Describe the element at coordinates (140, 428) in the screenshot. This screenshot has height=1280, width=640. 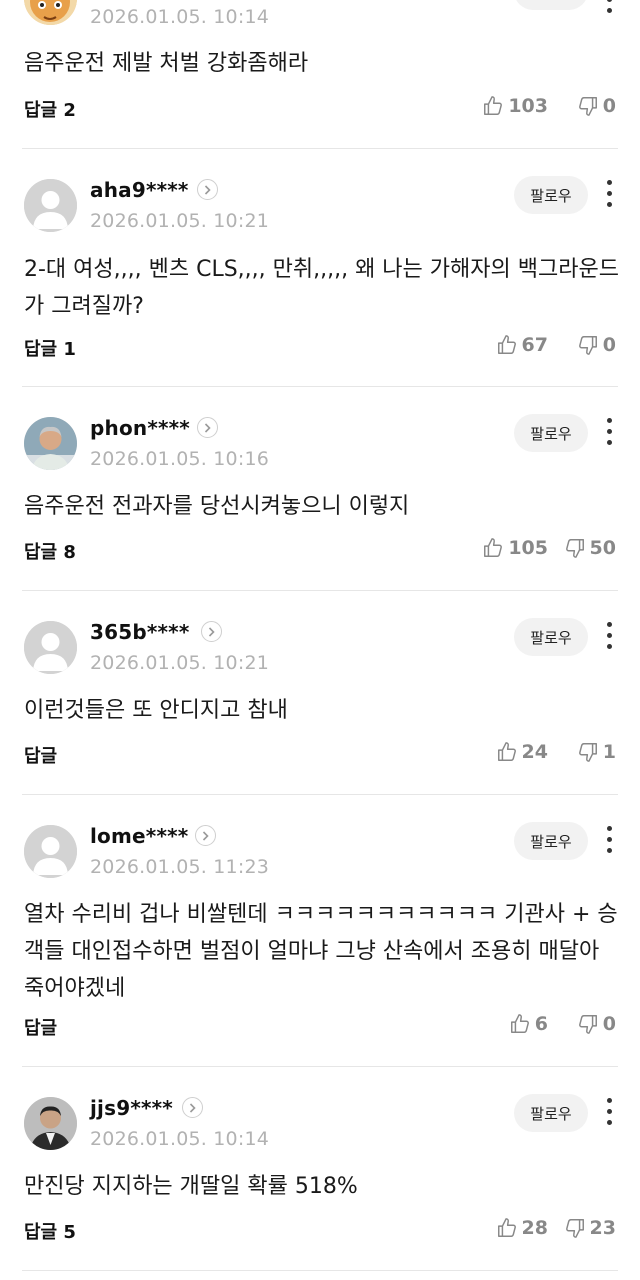
I see `comment-username: phon****` at that location.